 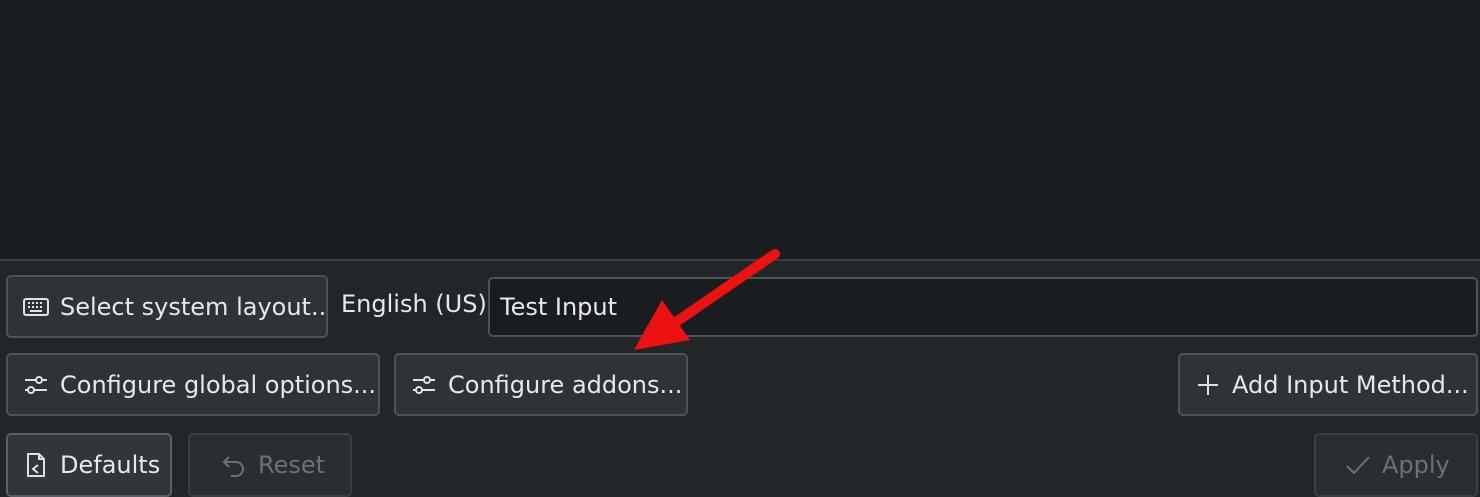 What do you see at coordinates (234, 465) in the screenshot?
I see `undo-icon` at bounding box center [234, 465].